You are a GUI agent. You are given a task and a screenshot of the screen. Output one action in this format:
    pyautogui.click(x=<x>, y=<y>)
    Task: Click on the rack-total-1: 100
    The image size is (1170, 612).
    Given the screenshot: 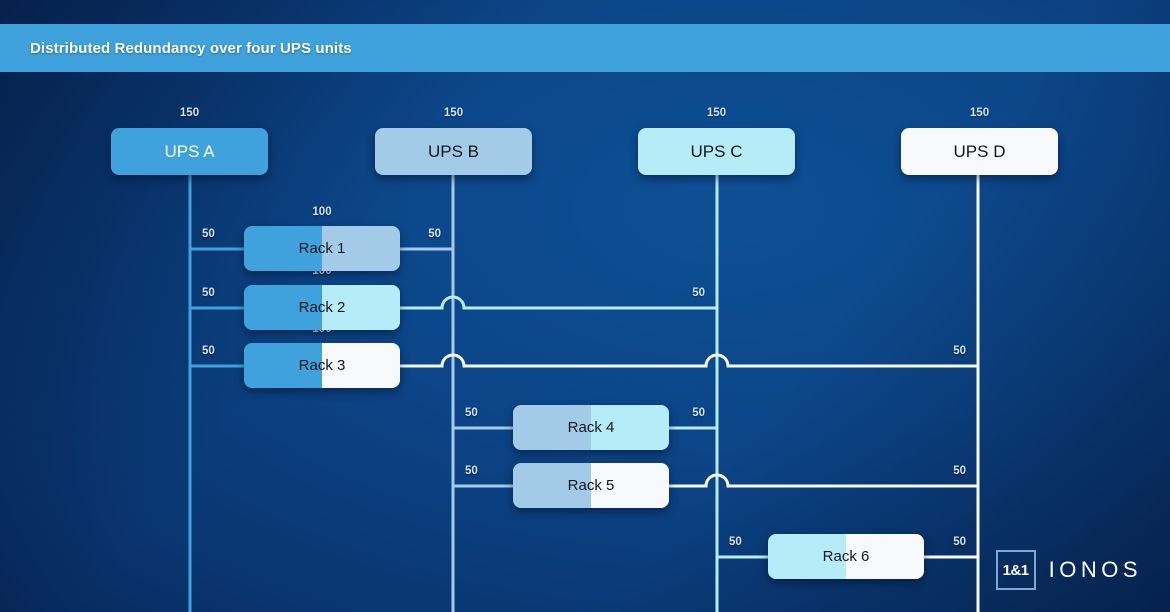 What is the action you would take?
    pyautogui.click(x=322, y=212)
    